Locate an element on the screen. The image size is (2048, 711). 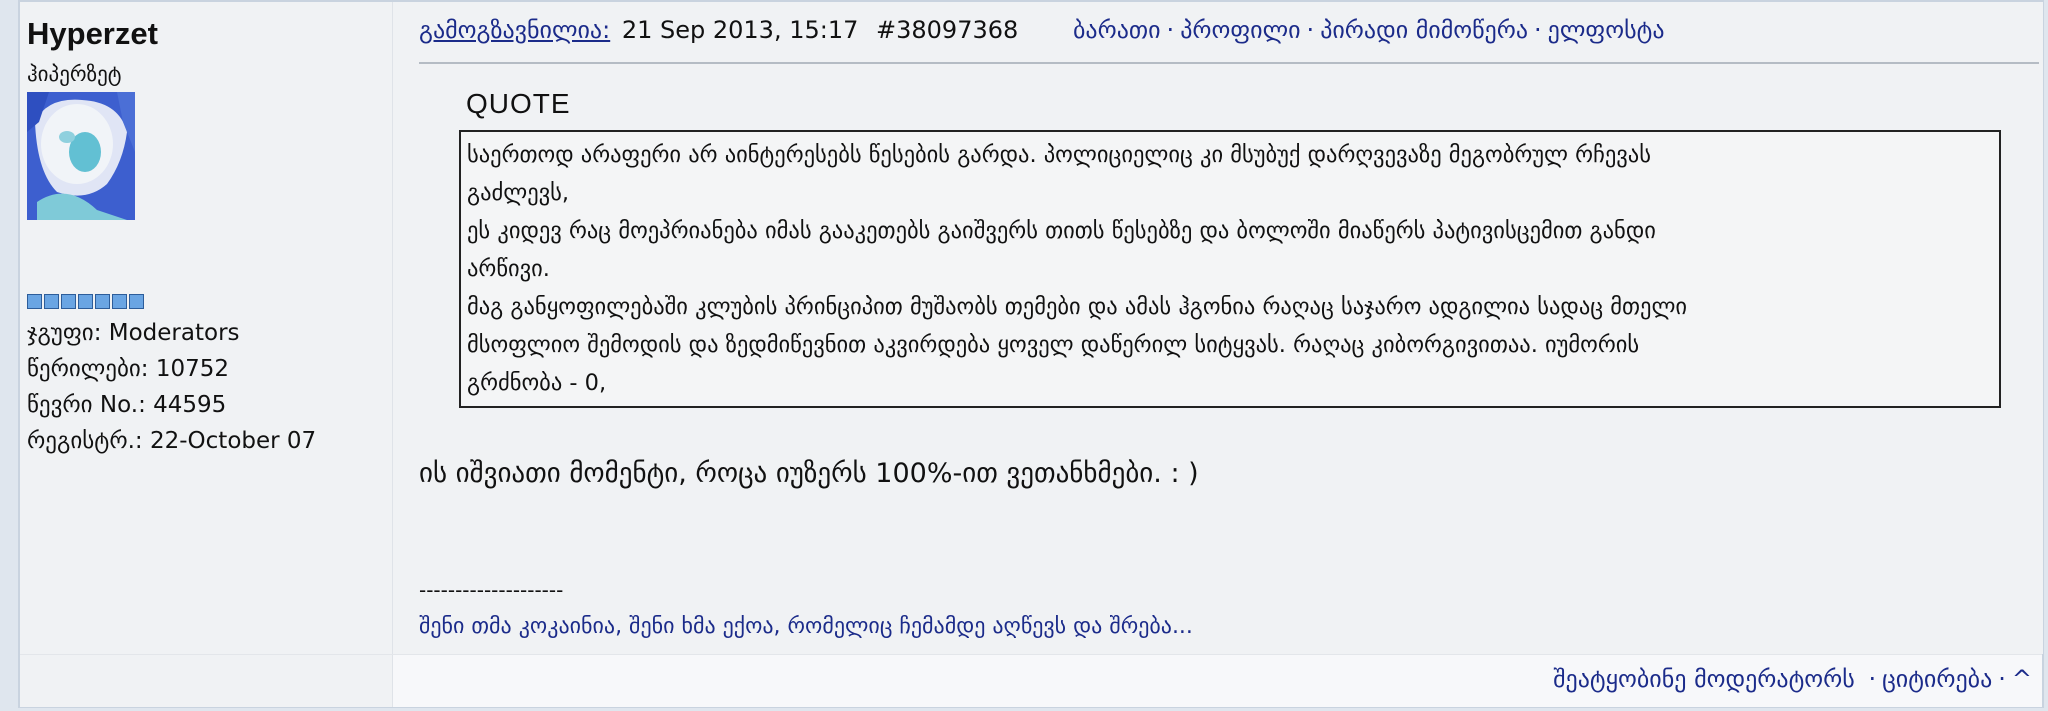
private-message-link: პირადი მიმოწერა is located at coordinates (1424, 30).